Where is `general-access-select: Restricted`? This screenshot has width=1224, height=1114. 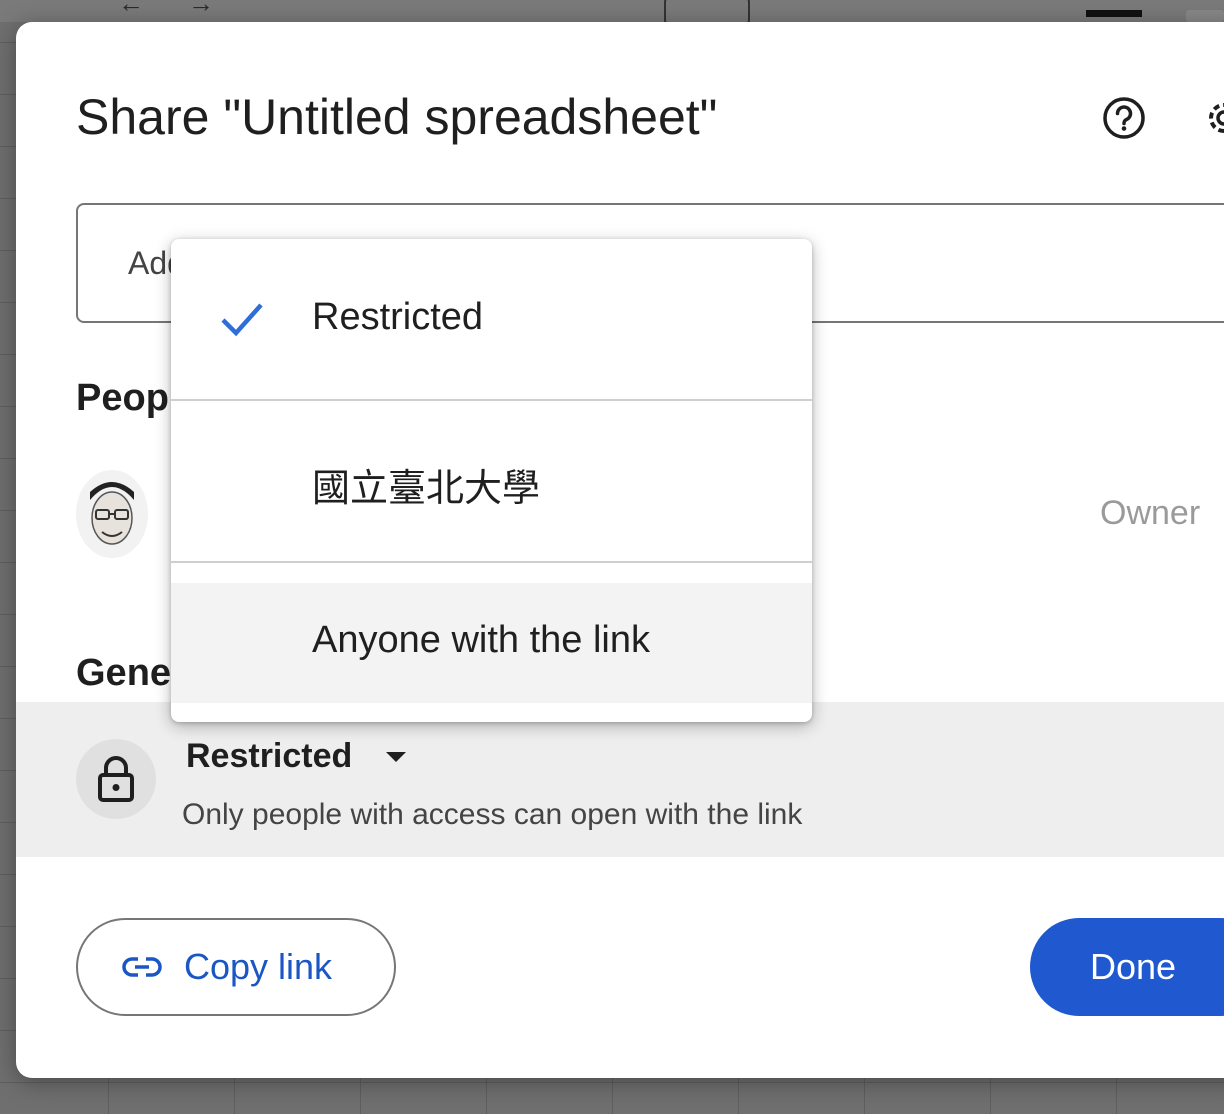 general-access-select: Restricted is located at coordinates (296, 756).